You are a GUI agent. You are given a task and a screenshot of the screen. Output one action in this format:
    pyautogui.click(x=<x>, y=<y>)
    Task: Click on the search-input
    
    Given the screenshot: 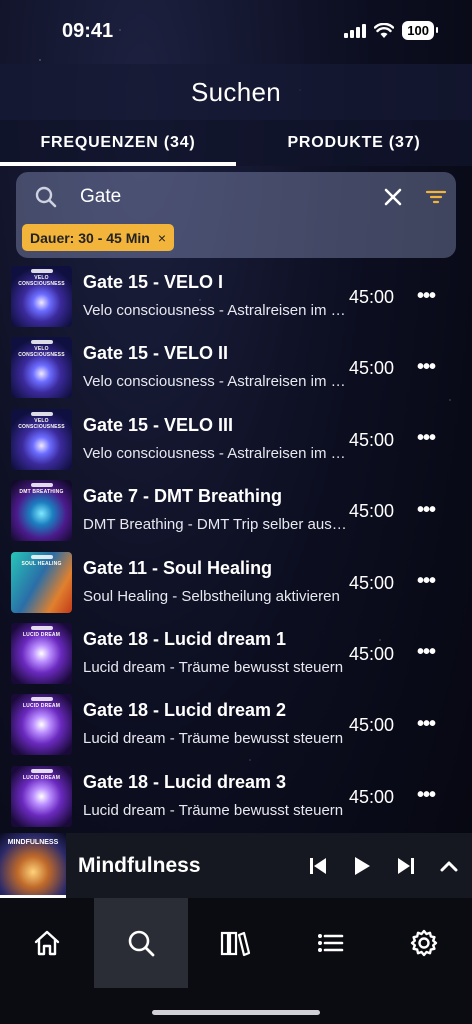 What is the action you would take?
    pyautogui.click(x=220, y=197)
    